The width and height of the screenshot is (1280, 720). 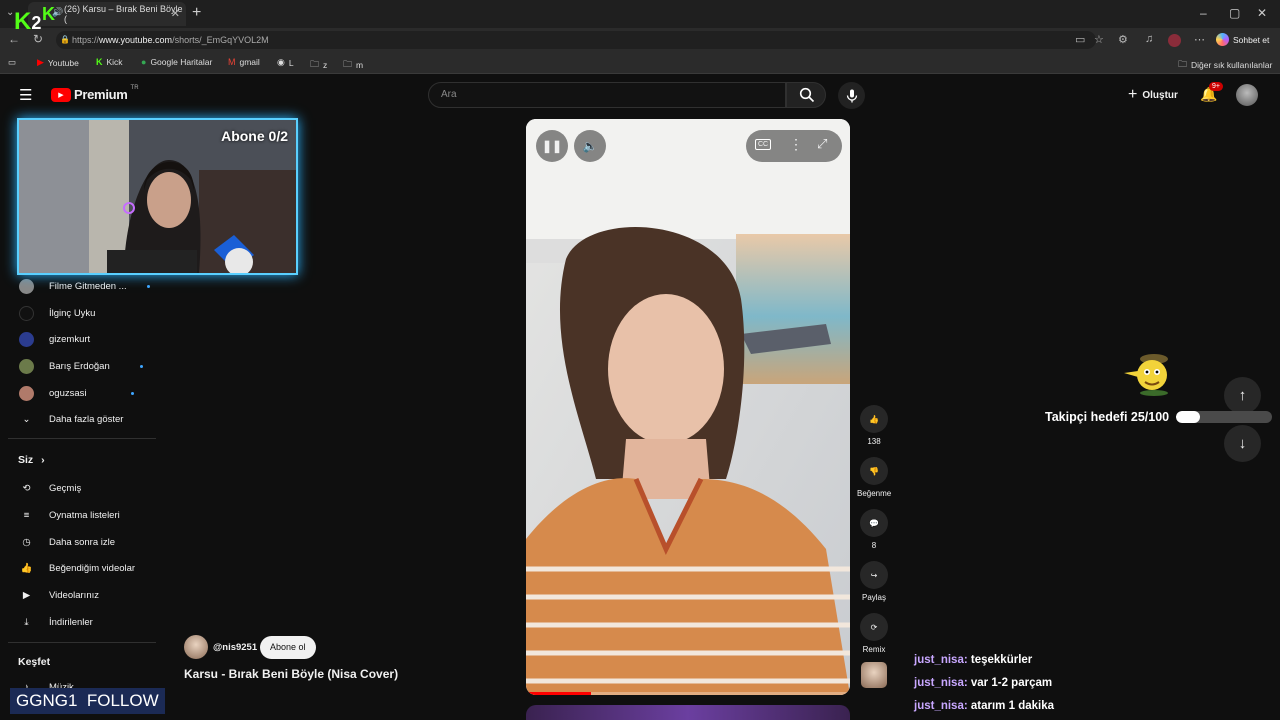 I want to click on minimize-icon: –, so click(x=1203, y=13).